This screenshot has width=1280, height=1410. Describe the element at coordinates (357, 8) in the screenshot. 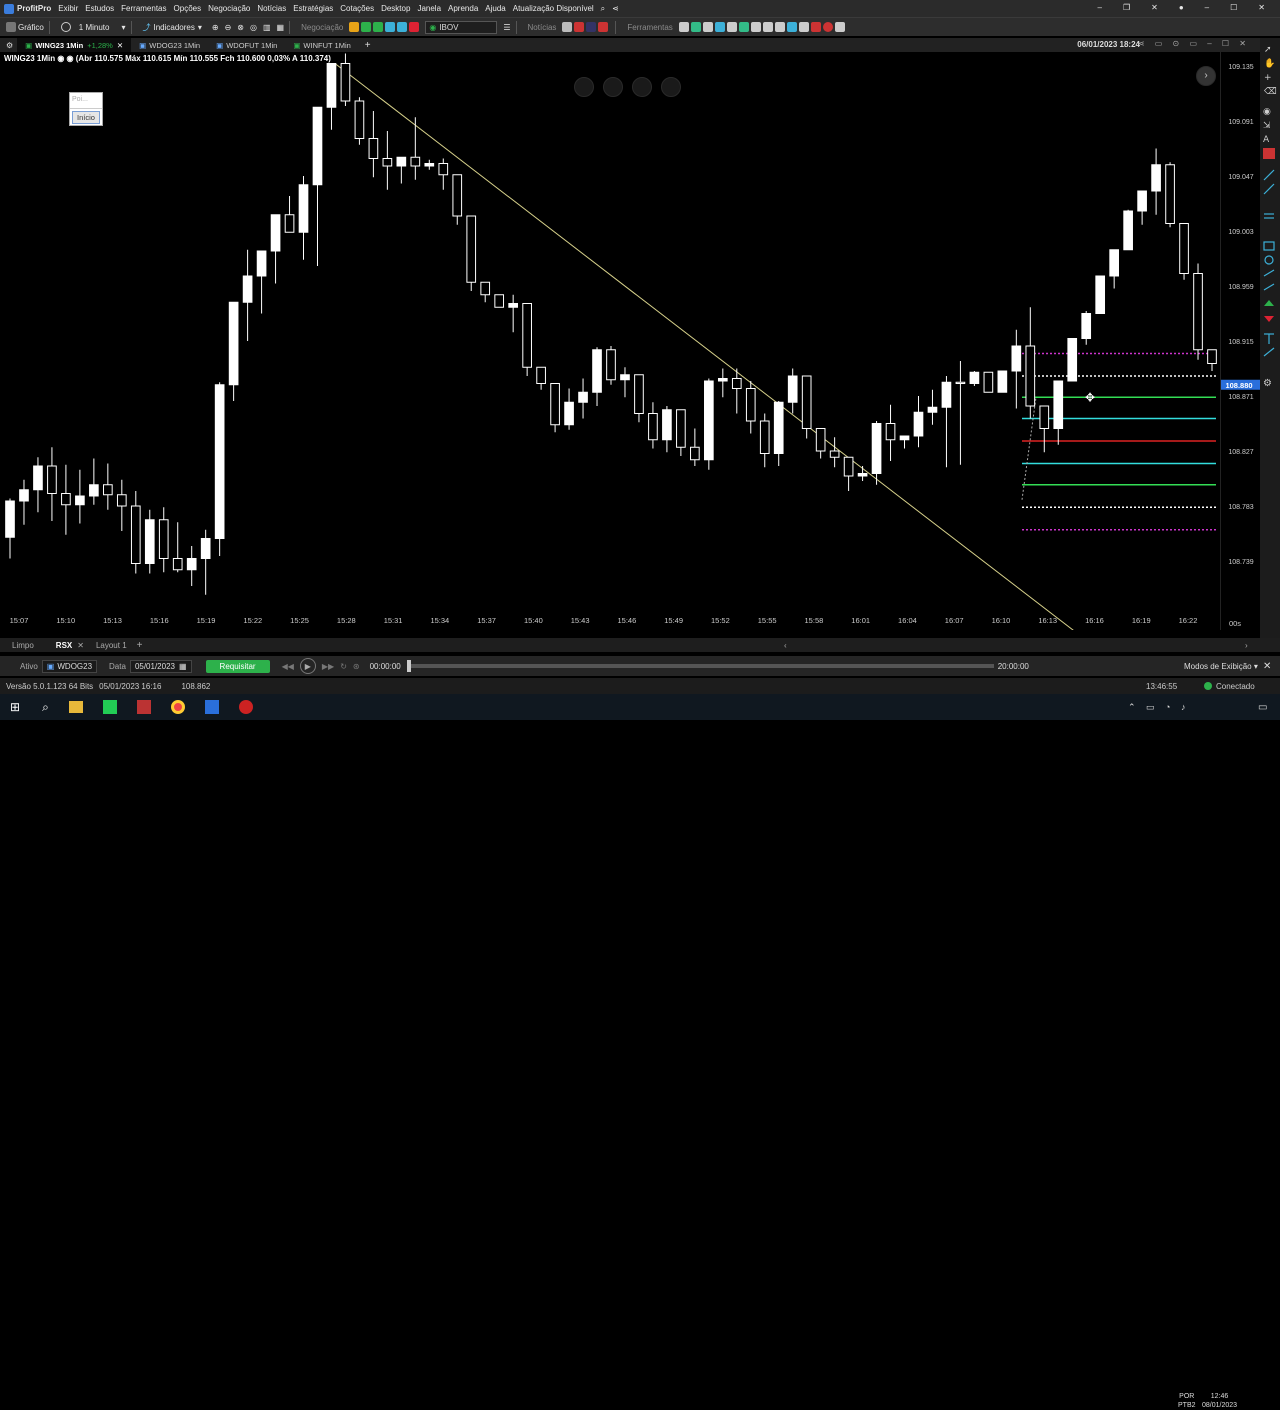

I see `menu-item-cotacoes: Cotações` at that location.